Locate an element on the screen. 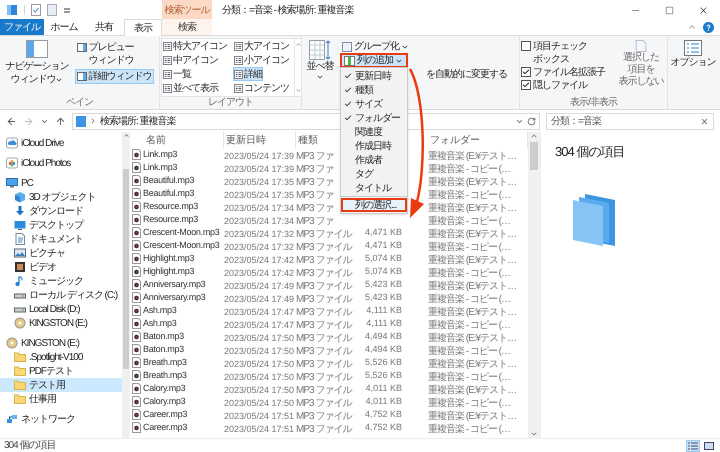 The image size is (720, 452). column-header: 更新日時 is located at coordinates (246, 140).